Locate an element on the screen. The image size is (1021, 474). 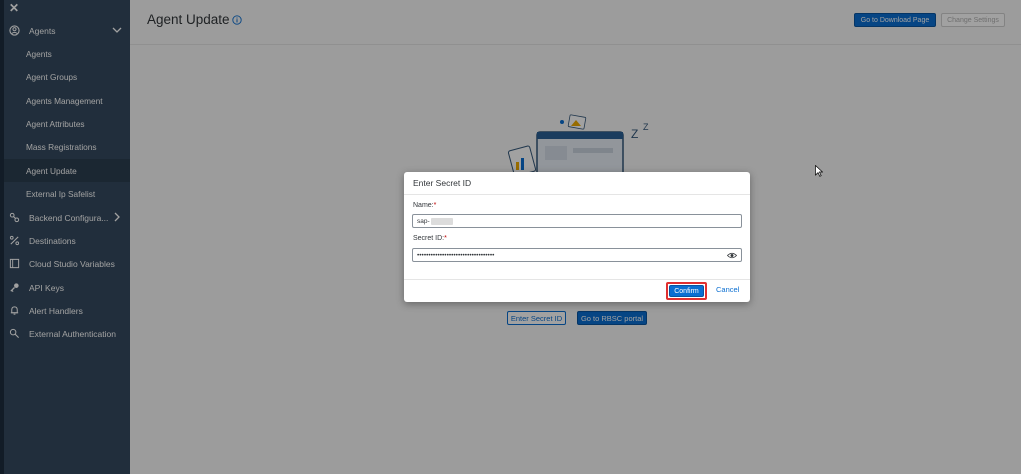
dialog-header-divider is located at coordinates (577, 194).